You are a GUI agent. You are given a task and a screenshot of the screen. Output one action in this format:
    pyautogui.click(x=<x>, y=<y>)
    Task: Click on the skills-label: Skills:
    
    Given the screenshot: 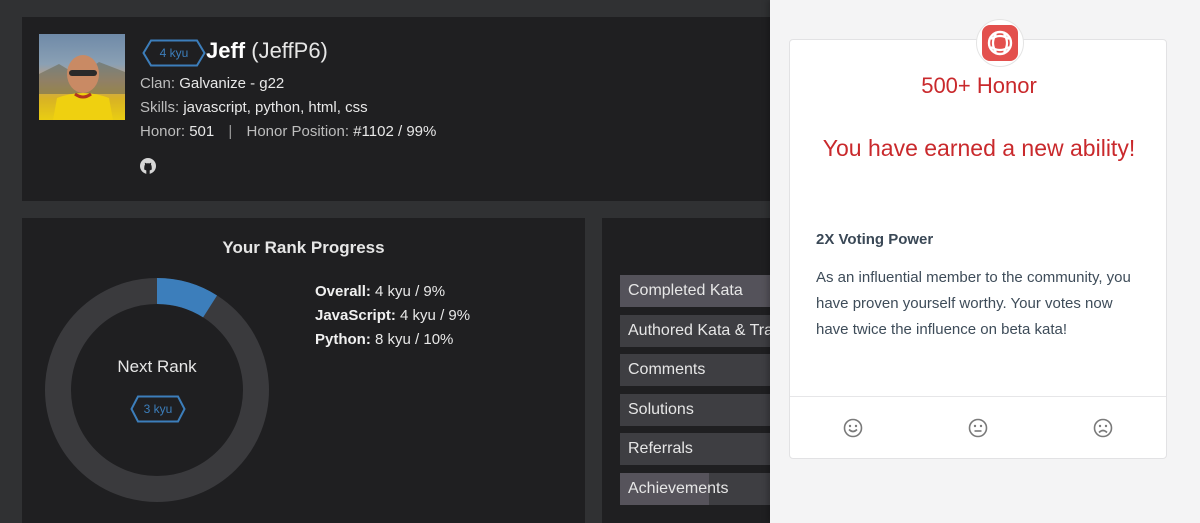 What is the action you would take?
    pyautogui.click(x=160, y=107)
    